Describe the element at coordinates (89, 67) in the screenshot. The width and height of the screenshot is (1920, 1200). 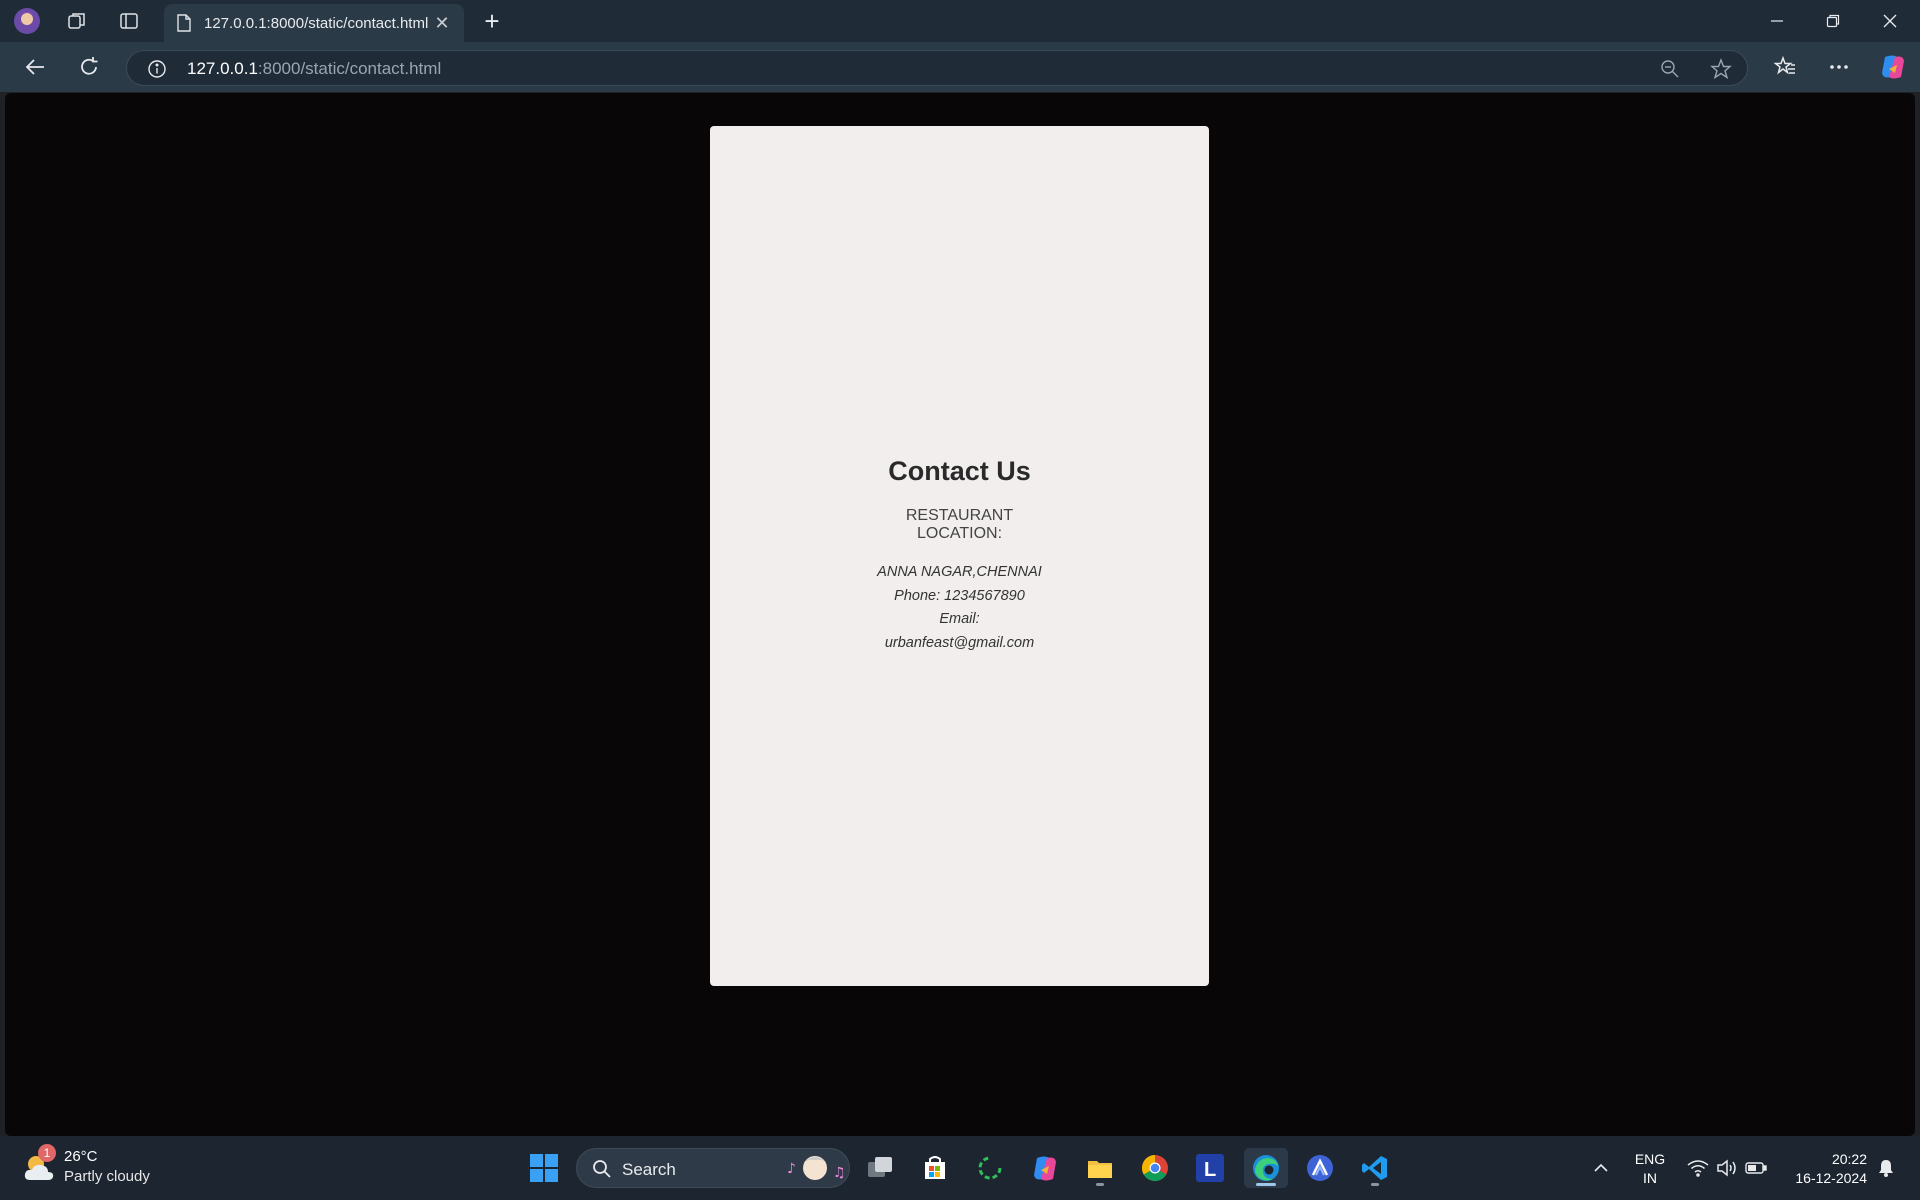
I see `reload-icon` at that location.